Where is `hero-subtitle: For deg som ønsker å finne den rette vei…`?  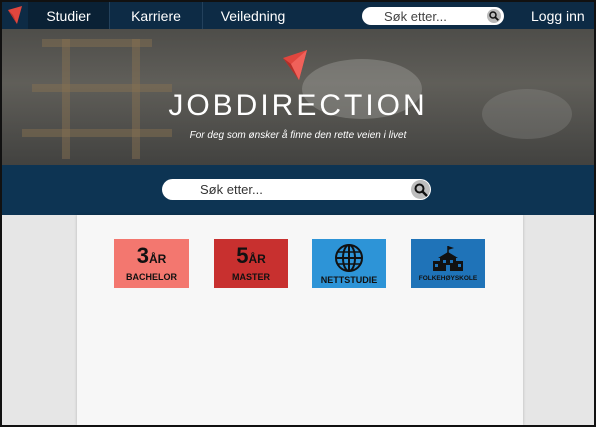
hero-subtitle: For deg som ønsker å finne den rette vei… is located at coordinates (298, 135).